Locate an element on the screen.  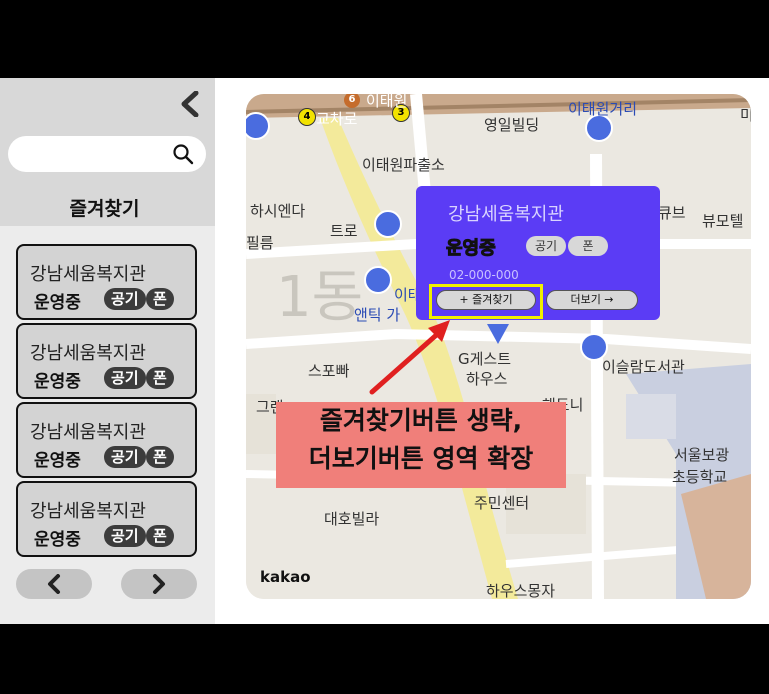
map-label: 하우스 is located at coordinates (487, 379).